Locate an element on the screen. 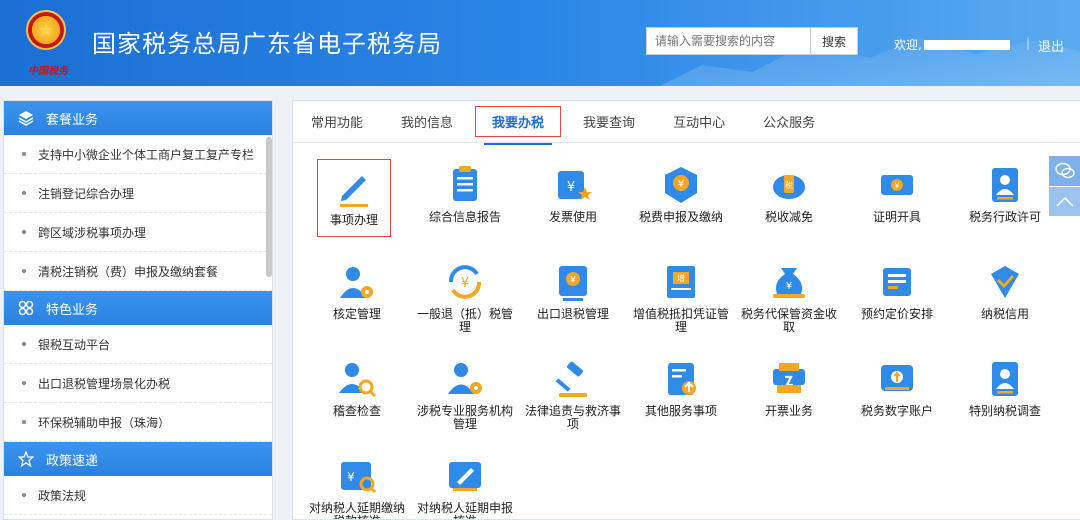  sidebar-item: 环保税辅助申报（珠海） is located at coordinates (138, 422).